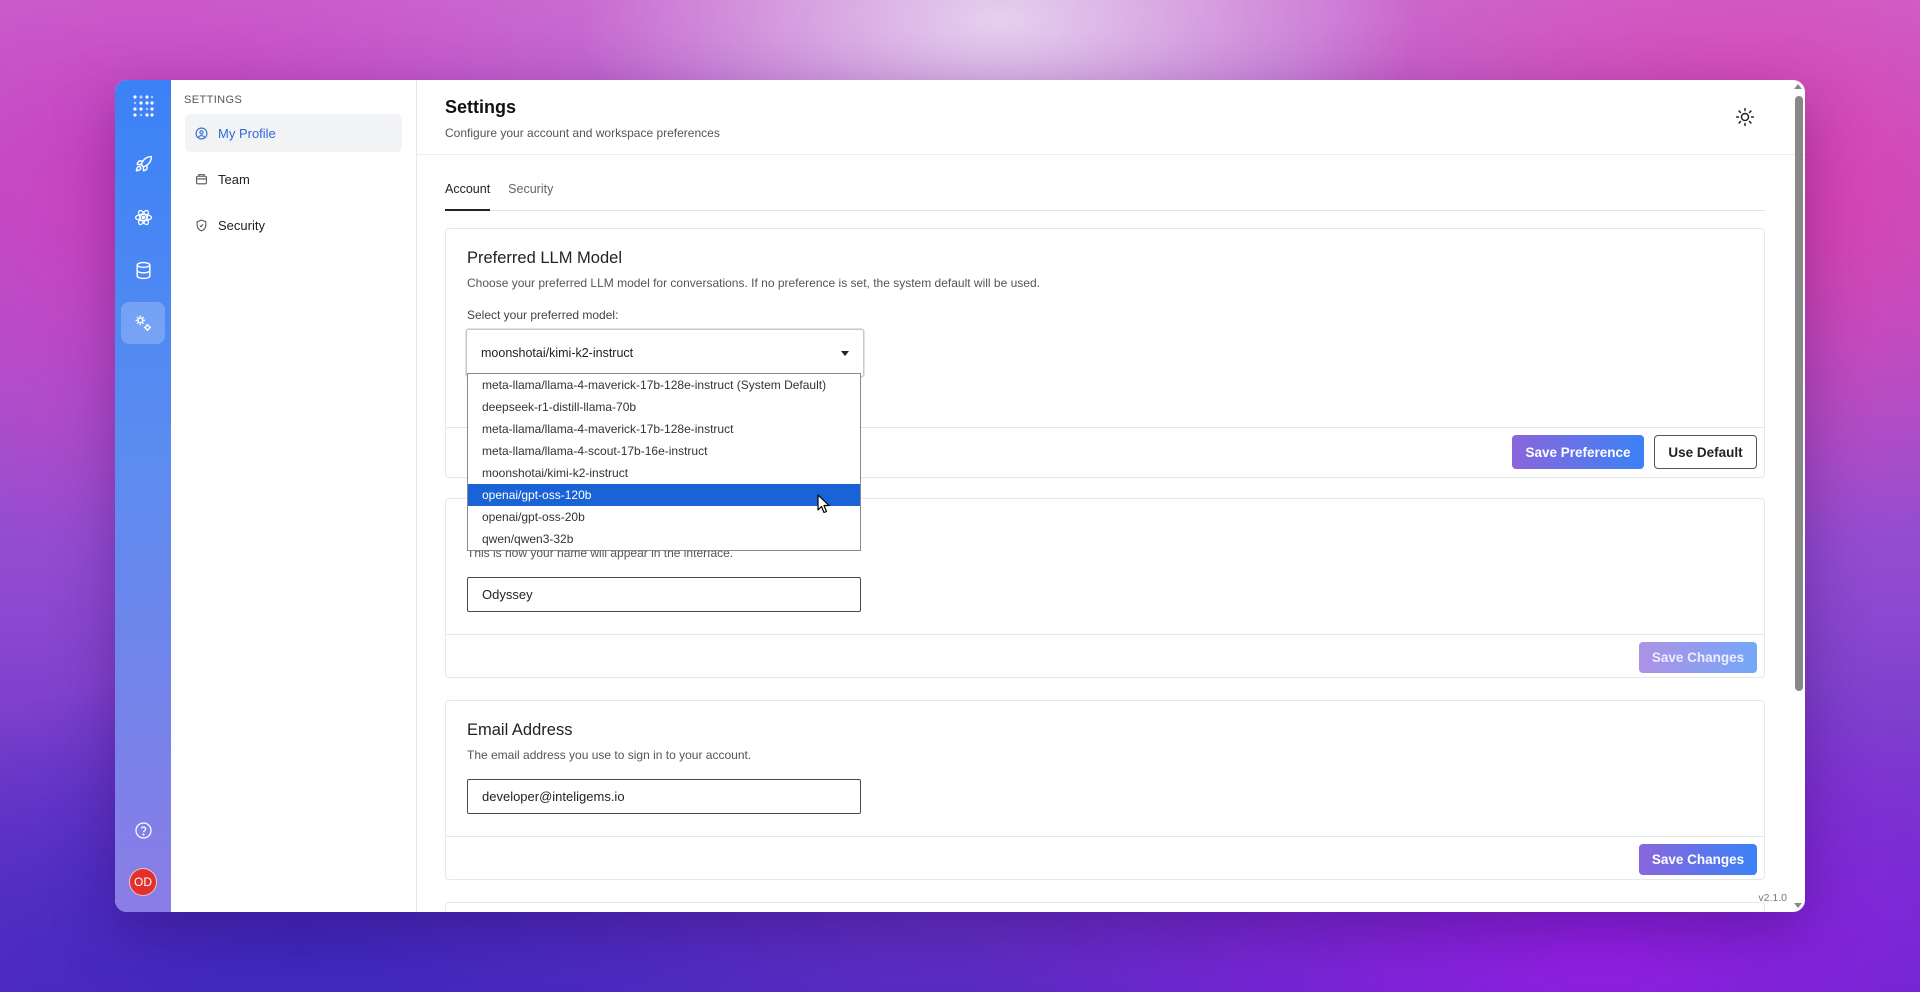  Describe the element at coordinates (845, 353) in the screenshot. I see `chevron-down-icon` at that location.